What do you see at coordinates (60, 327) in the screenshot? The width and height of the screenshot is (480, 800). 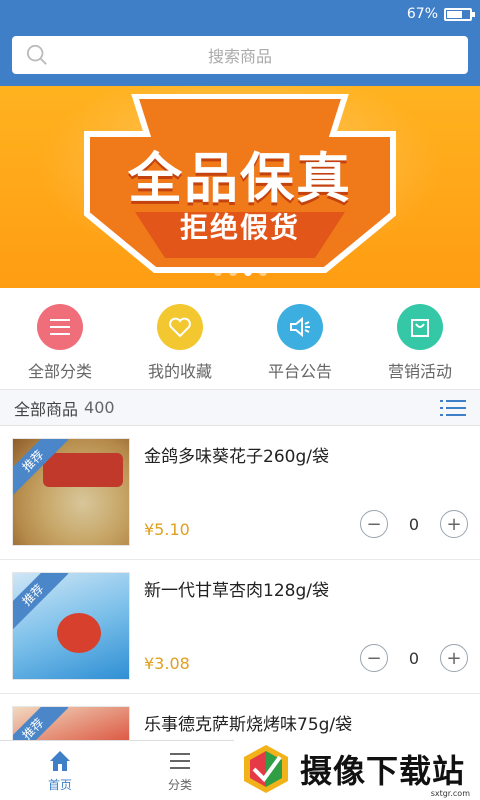 I see `menu-icon` at bounding box center [60, 327].